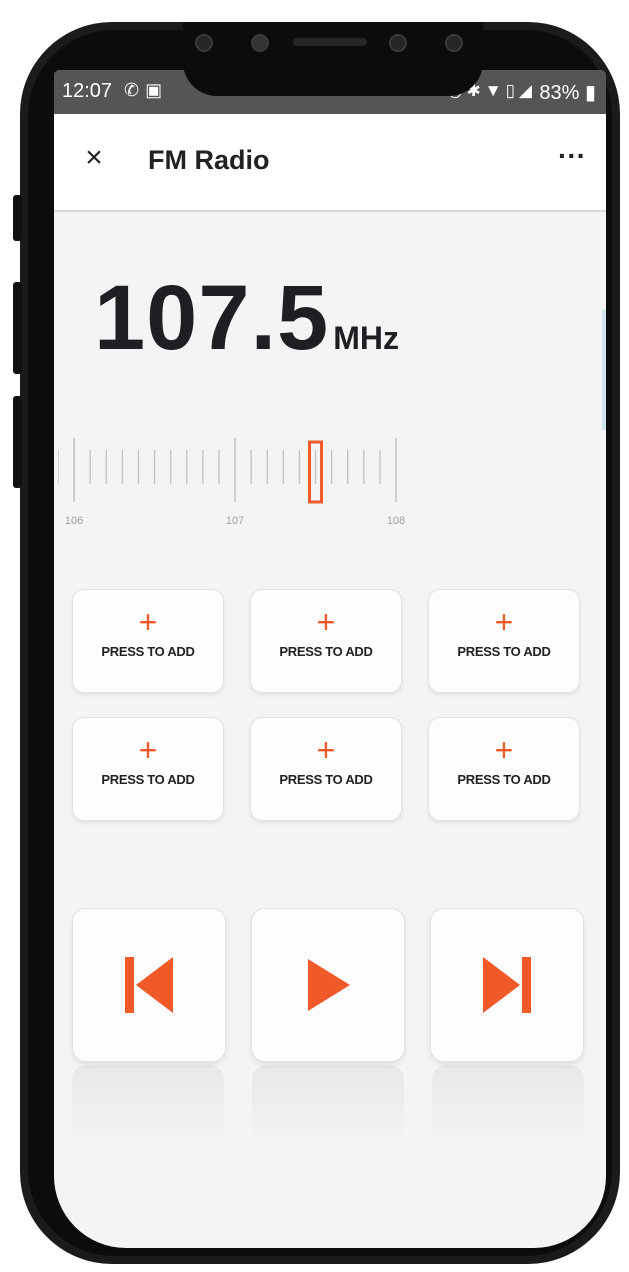 This screenshot has width=629, height=1272. Describe the element at coordinates (396, 521) in the screenshot. I see `tuner-label: 108` at that location.